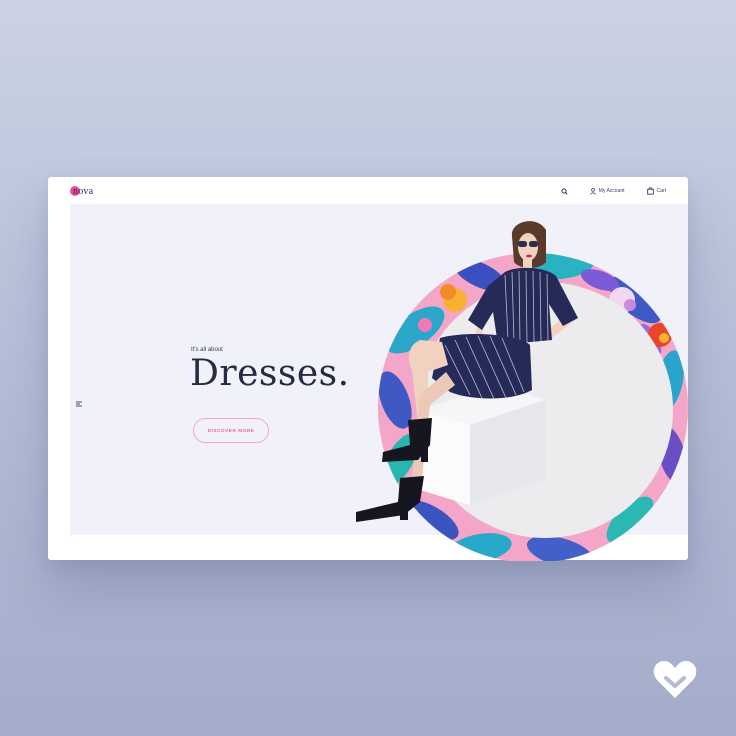 This screenshot has width=736, height=736. I want to click on shopping-bag-icon, so click(650, 191).